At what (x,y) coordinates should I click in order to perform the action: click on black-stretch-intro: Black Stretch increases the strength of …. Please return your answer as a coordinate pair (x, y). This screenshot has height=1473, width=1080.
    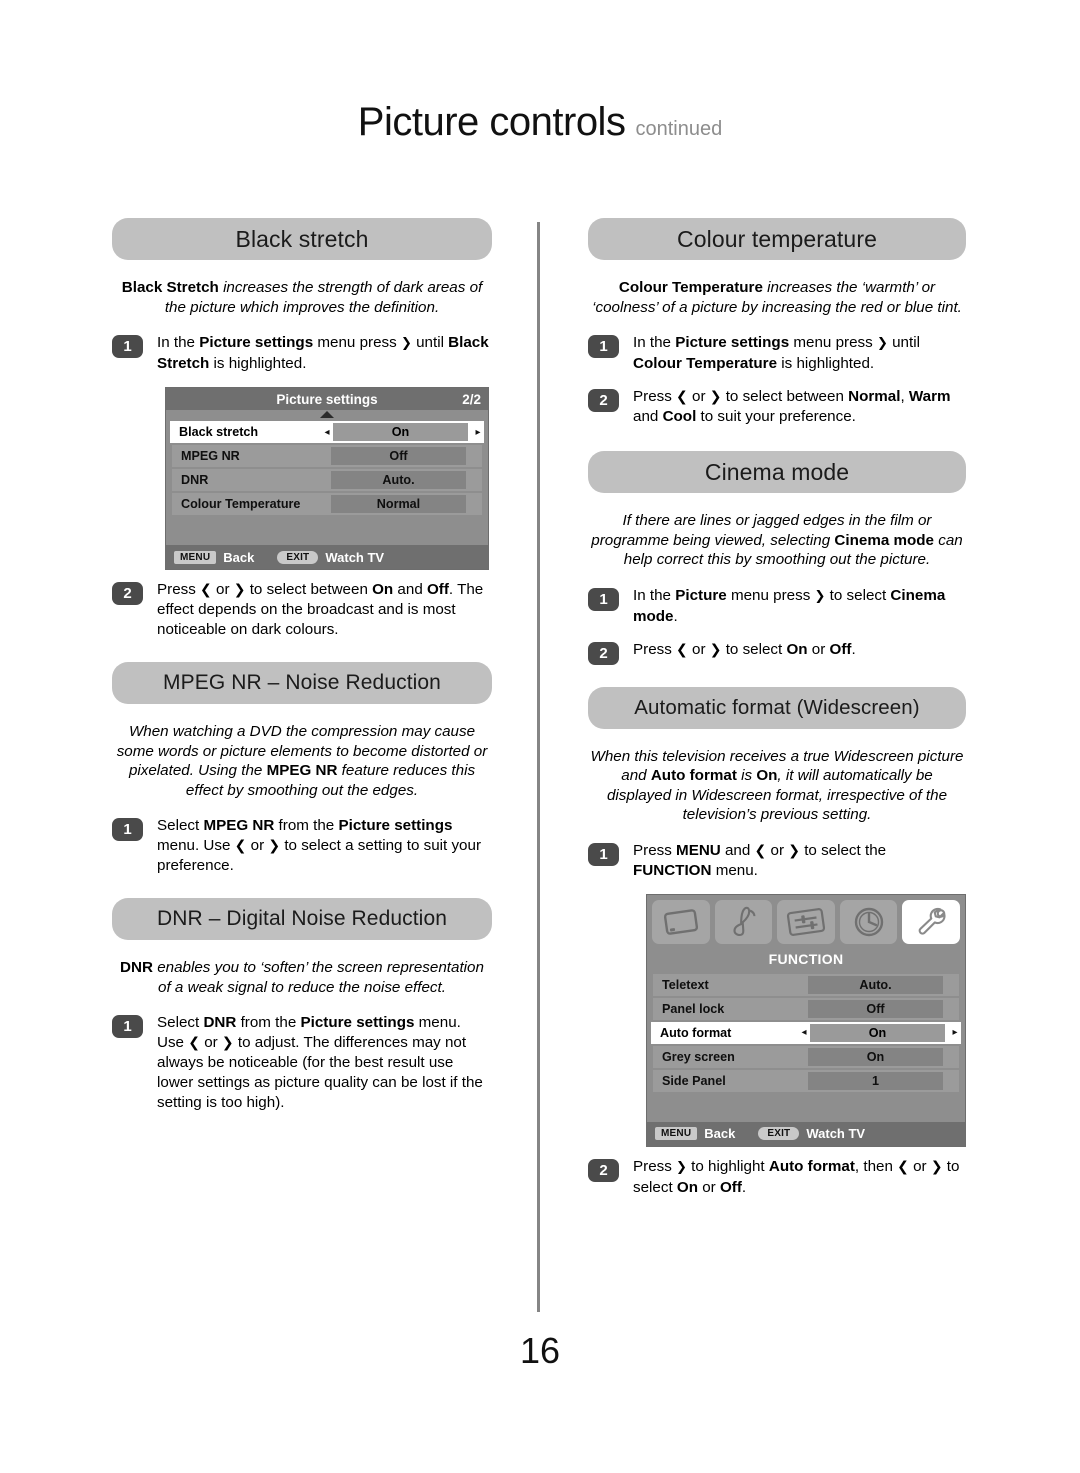
    Looking at the image, I should click on (302, 297).